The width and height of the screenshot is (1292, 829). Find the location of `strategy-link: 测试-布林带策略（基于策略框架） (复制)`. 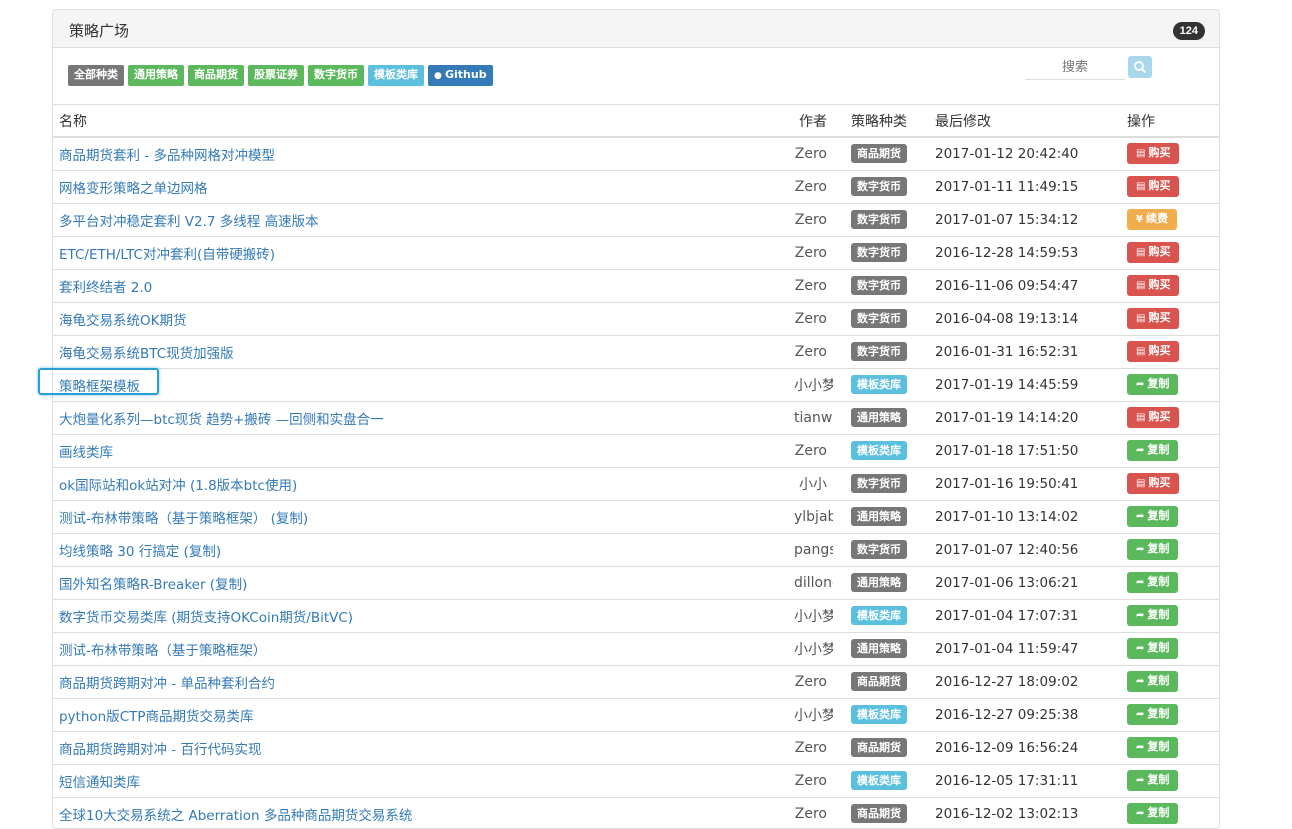

strategy-link: 测试-布林带策略（基于策略框架） (复制) is located at coordinates (183, 519).